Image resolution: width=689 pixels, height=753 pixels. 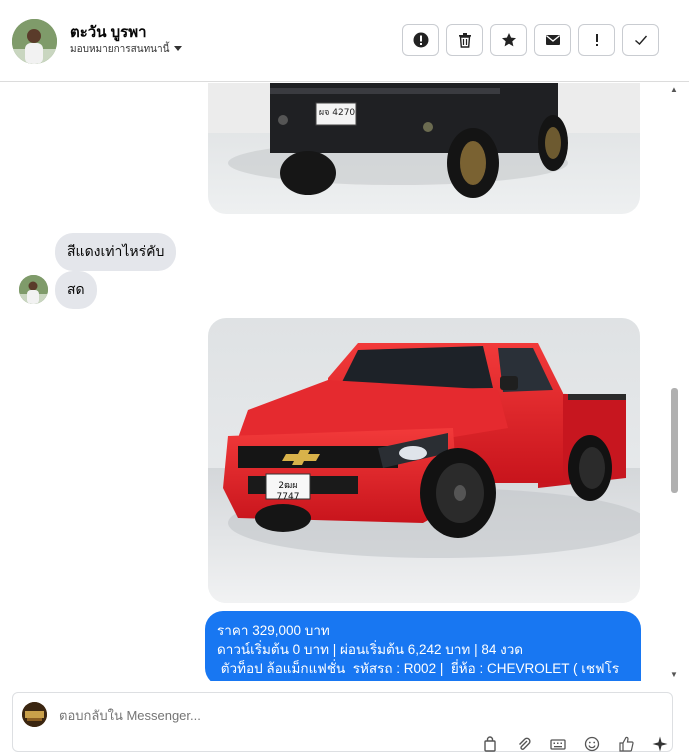 I want to click on alert-circle-icon, so click(x=420, y=40).